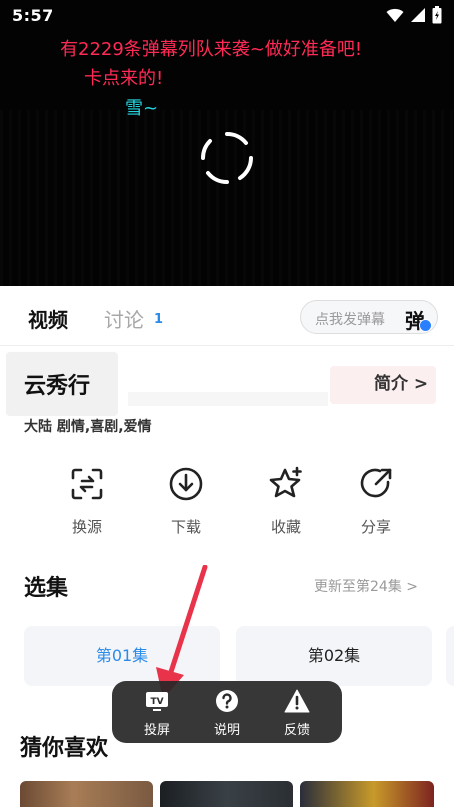  I want to click on help-button: 说明, so click(227, 713).